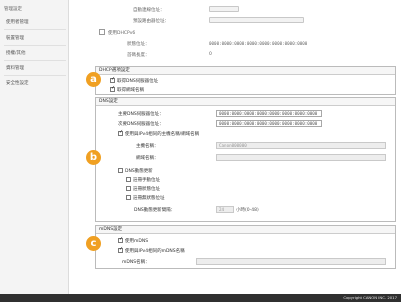 The width and height of the screenshot is (401, 302). I want to click on dhcp-options-title: DHCP選項設定, so click(245, 71).